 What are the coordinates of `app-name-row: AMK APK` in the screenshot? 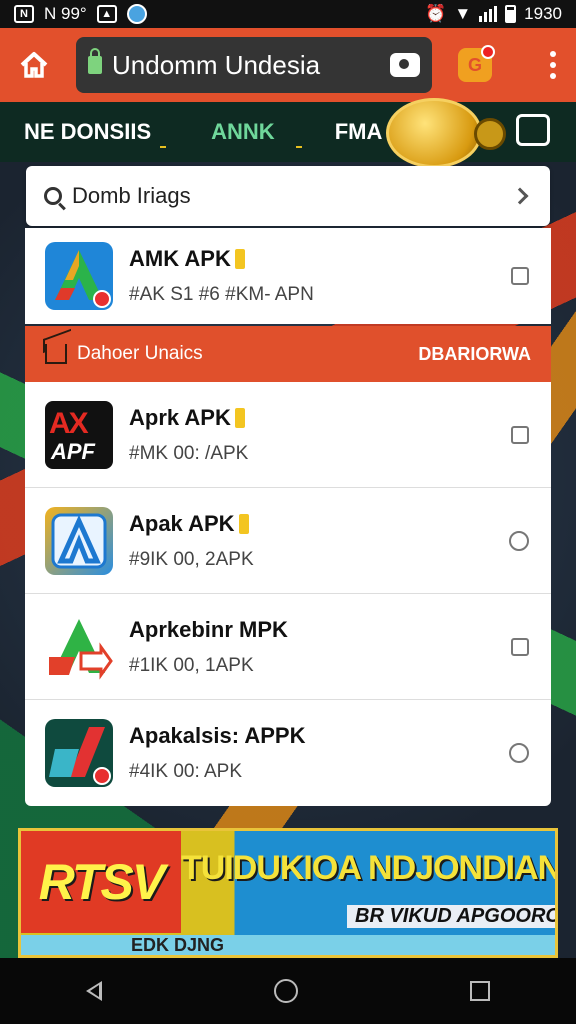 It's located at (320, 259).